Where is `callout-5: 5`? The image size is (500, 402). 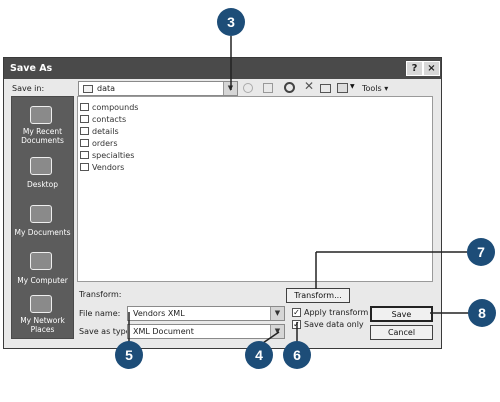
callout-5: 5 is located at coordinates (129, 355).